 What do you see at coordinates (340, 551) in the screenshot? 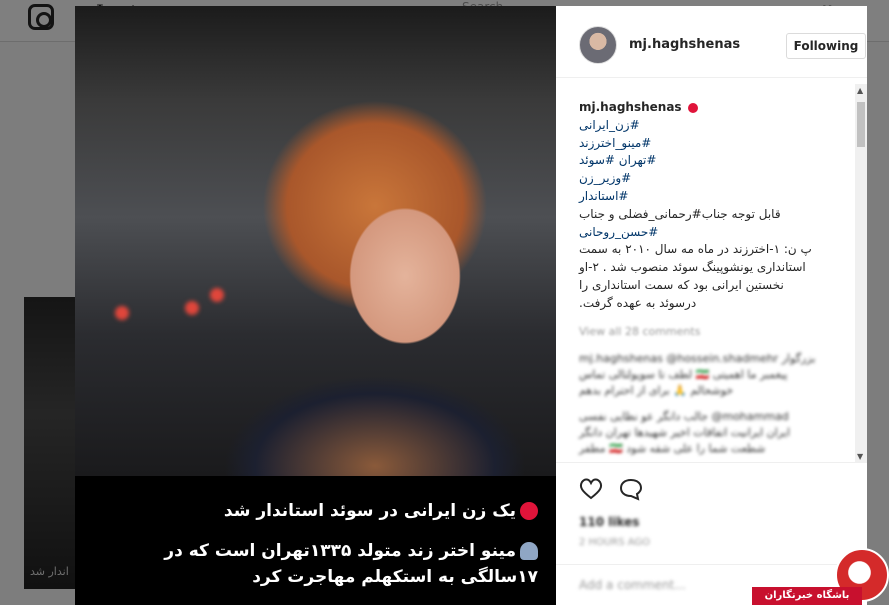
I see `photo-caption-line2: مینو اختر زند متولد ۱۳۳۵تهران است که در` at bounding box center [340, 551].